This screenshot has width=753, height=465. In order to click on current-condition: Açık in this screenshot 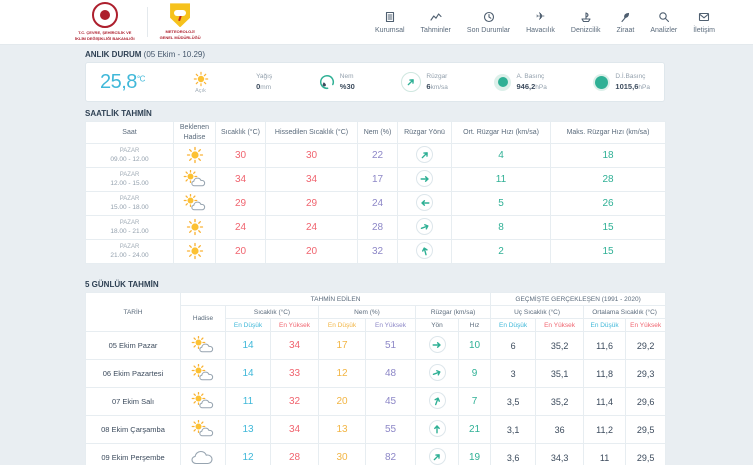, I will do `click(201, 82)`.